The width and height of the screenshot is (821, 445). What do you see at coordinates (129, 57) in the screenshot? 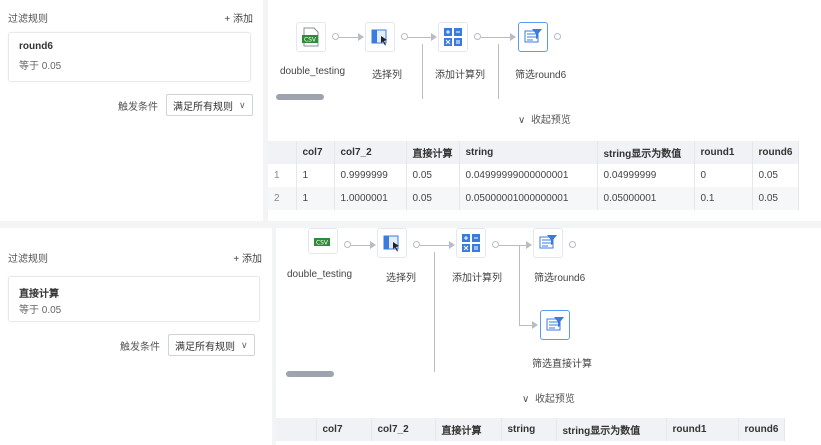
I see `rule-card: round6 等于 0.05` at bounding box center [129, 57].